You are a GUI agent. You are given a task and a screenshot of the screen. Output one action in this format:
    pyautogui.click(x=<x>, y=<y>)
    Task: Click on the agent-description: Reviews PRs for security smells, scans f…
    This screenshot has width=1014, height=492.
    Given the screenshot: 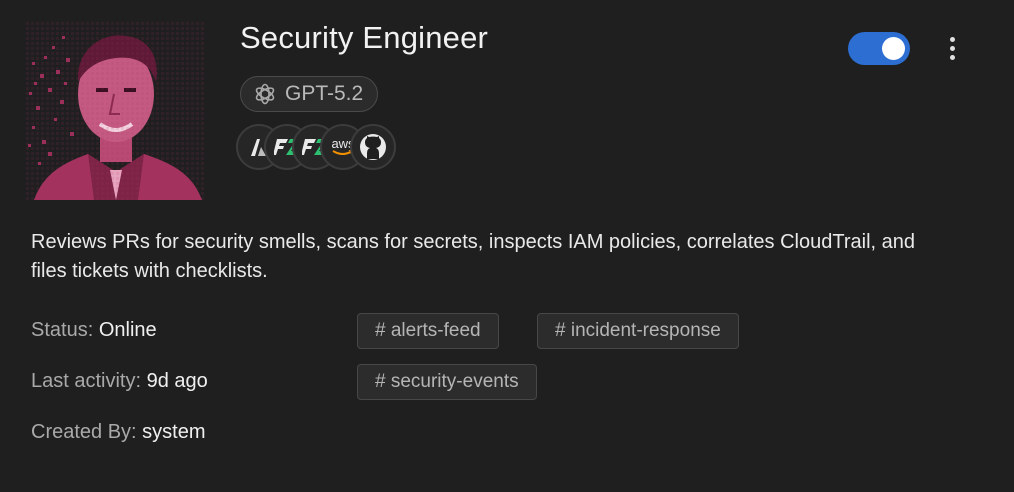 What is the action you would take?
    pyautogui.click(x=473, y=256)
    